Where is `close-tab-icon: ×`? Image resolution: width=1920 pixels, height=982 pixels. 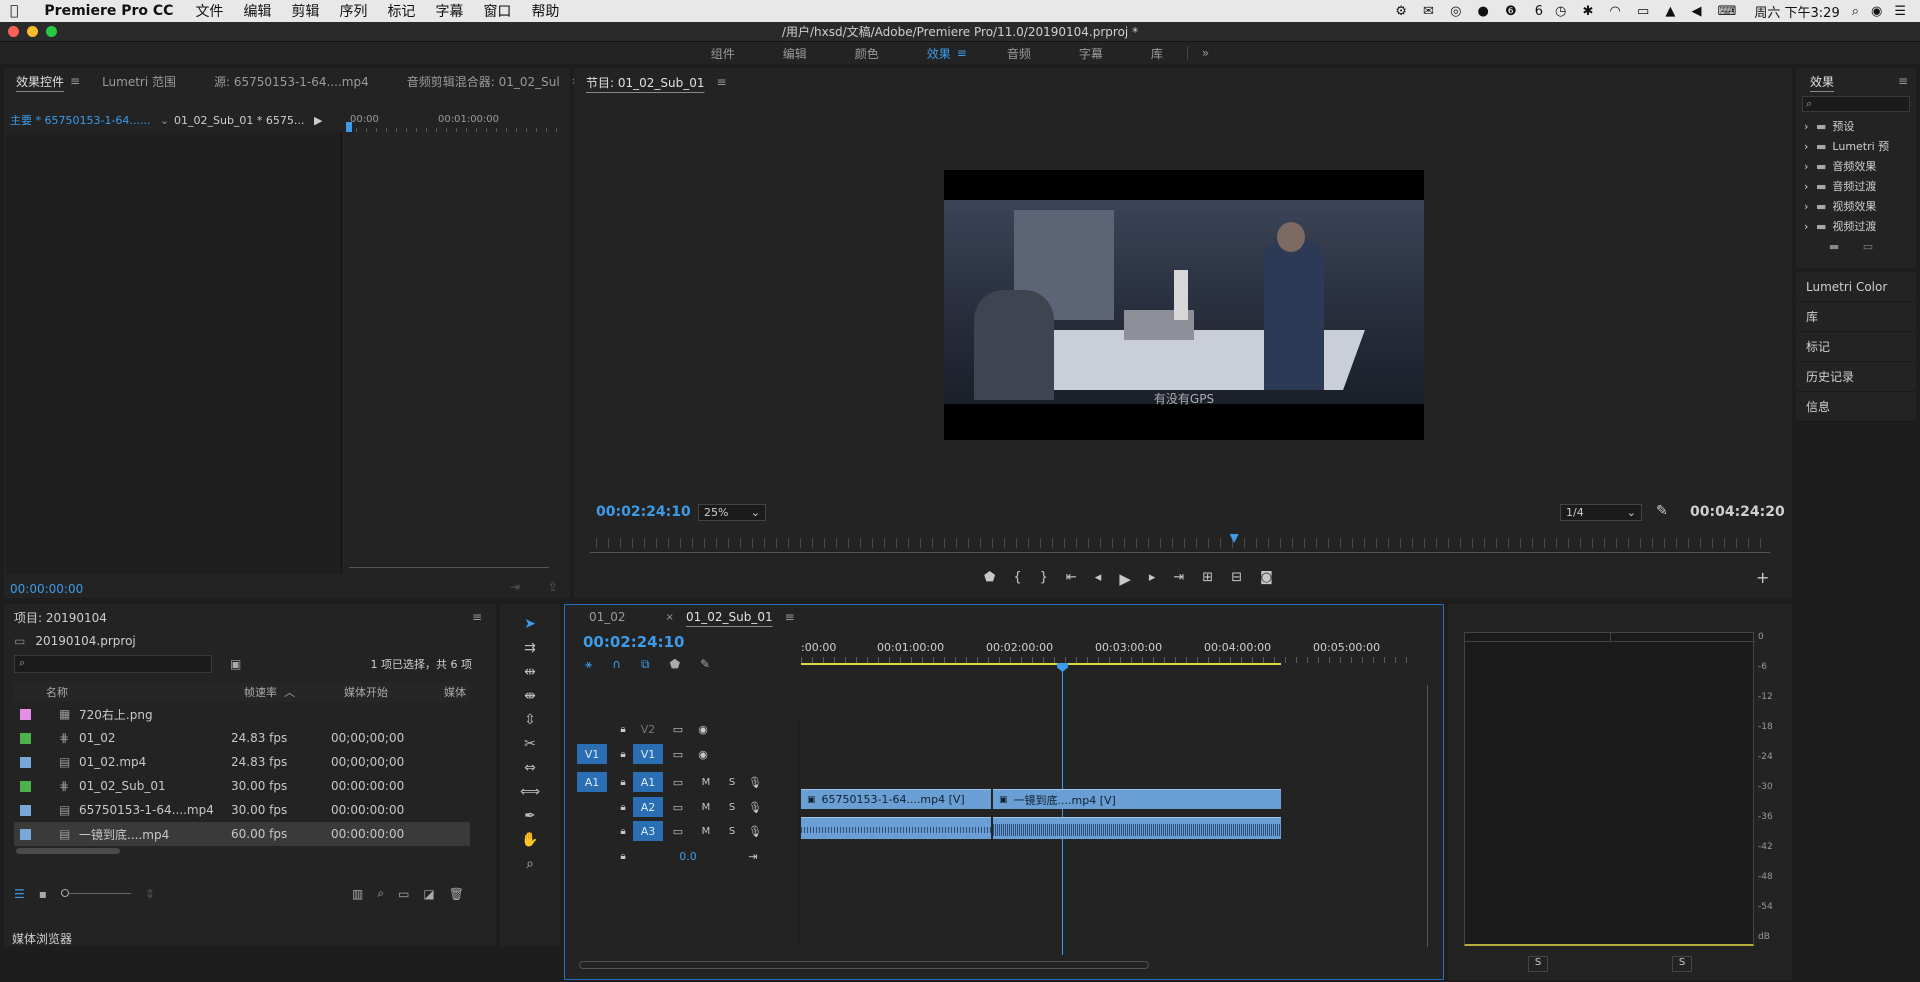
close-tab-icon: × is located at coordinates (670, 617).